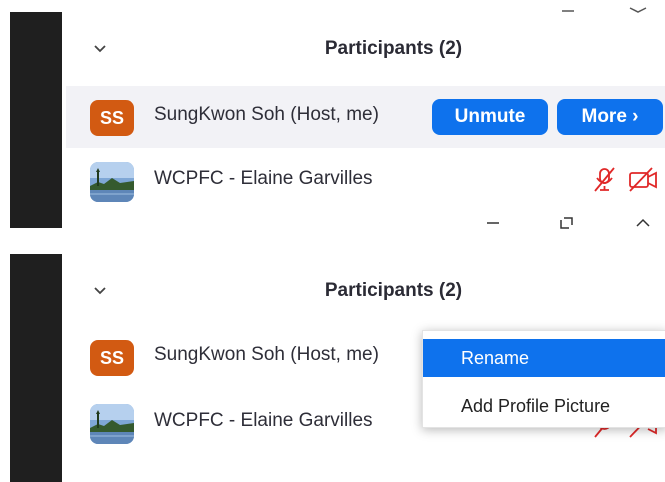  What do you see at coordinates (643, 225) in the screenshot?
I see `collapse-icon` at bounding box center [643, 225].